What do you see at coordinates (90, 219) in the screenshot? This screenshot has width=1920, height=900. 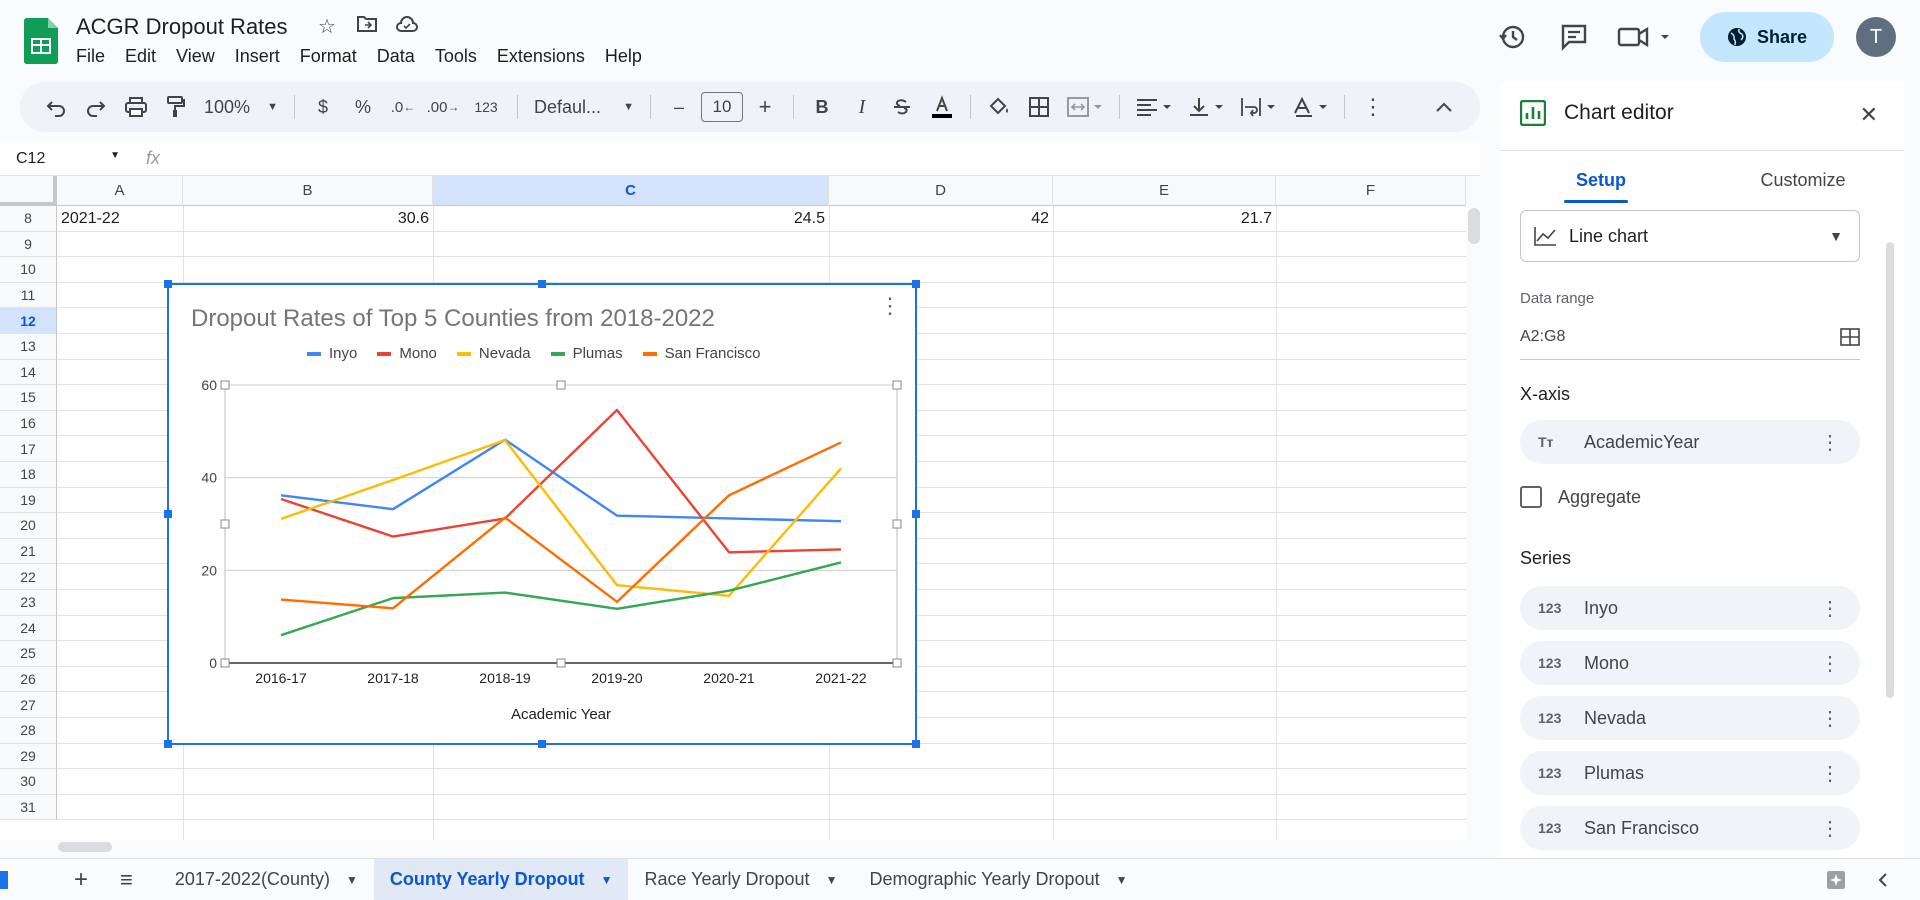 I see `cell-a8: 2021-22` at bounding box center [90, 219].